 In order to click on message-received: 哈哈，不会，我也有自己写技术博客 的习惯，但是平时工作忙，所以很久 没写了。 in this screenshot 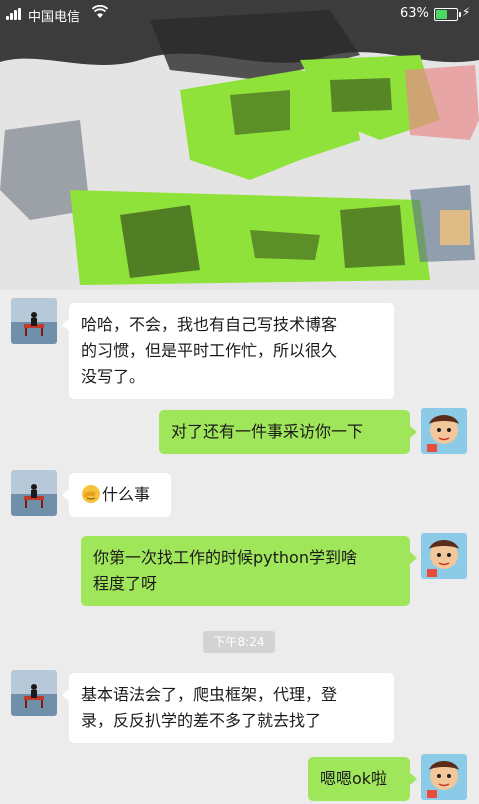, I will do `click(228, 351)`.